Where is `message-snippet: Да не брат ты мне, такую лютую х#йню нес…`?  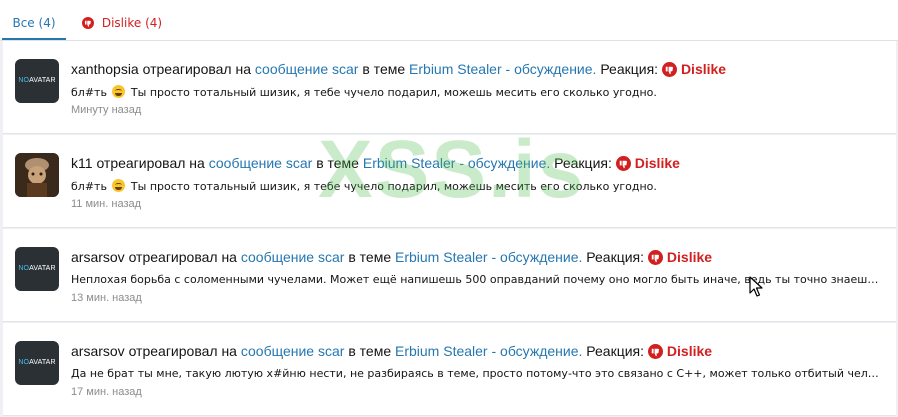
message-snippet: Да не брат ты мне, такую лютую х#йню нес… is located at coordinates (476, 373).